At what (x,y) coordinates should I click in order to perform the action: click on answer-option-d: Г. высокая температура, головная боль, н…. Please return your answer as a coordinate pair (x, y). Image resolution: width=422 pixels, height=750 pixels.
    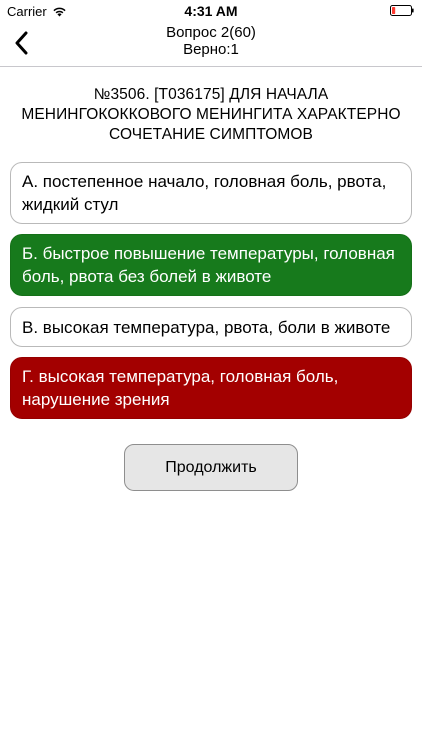
    Looking at the image, I should click on (211, 388).